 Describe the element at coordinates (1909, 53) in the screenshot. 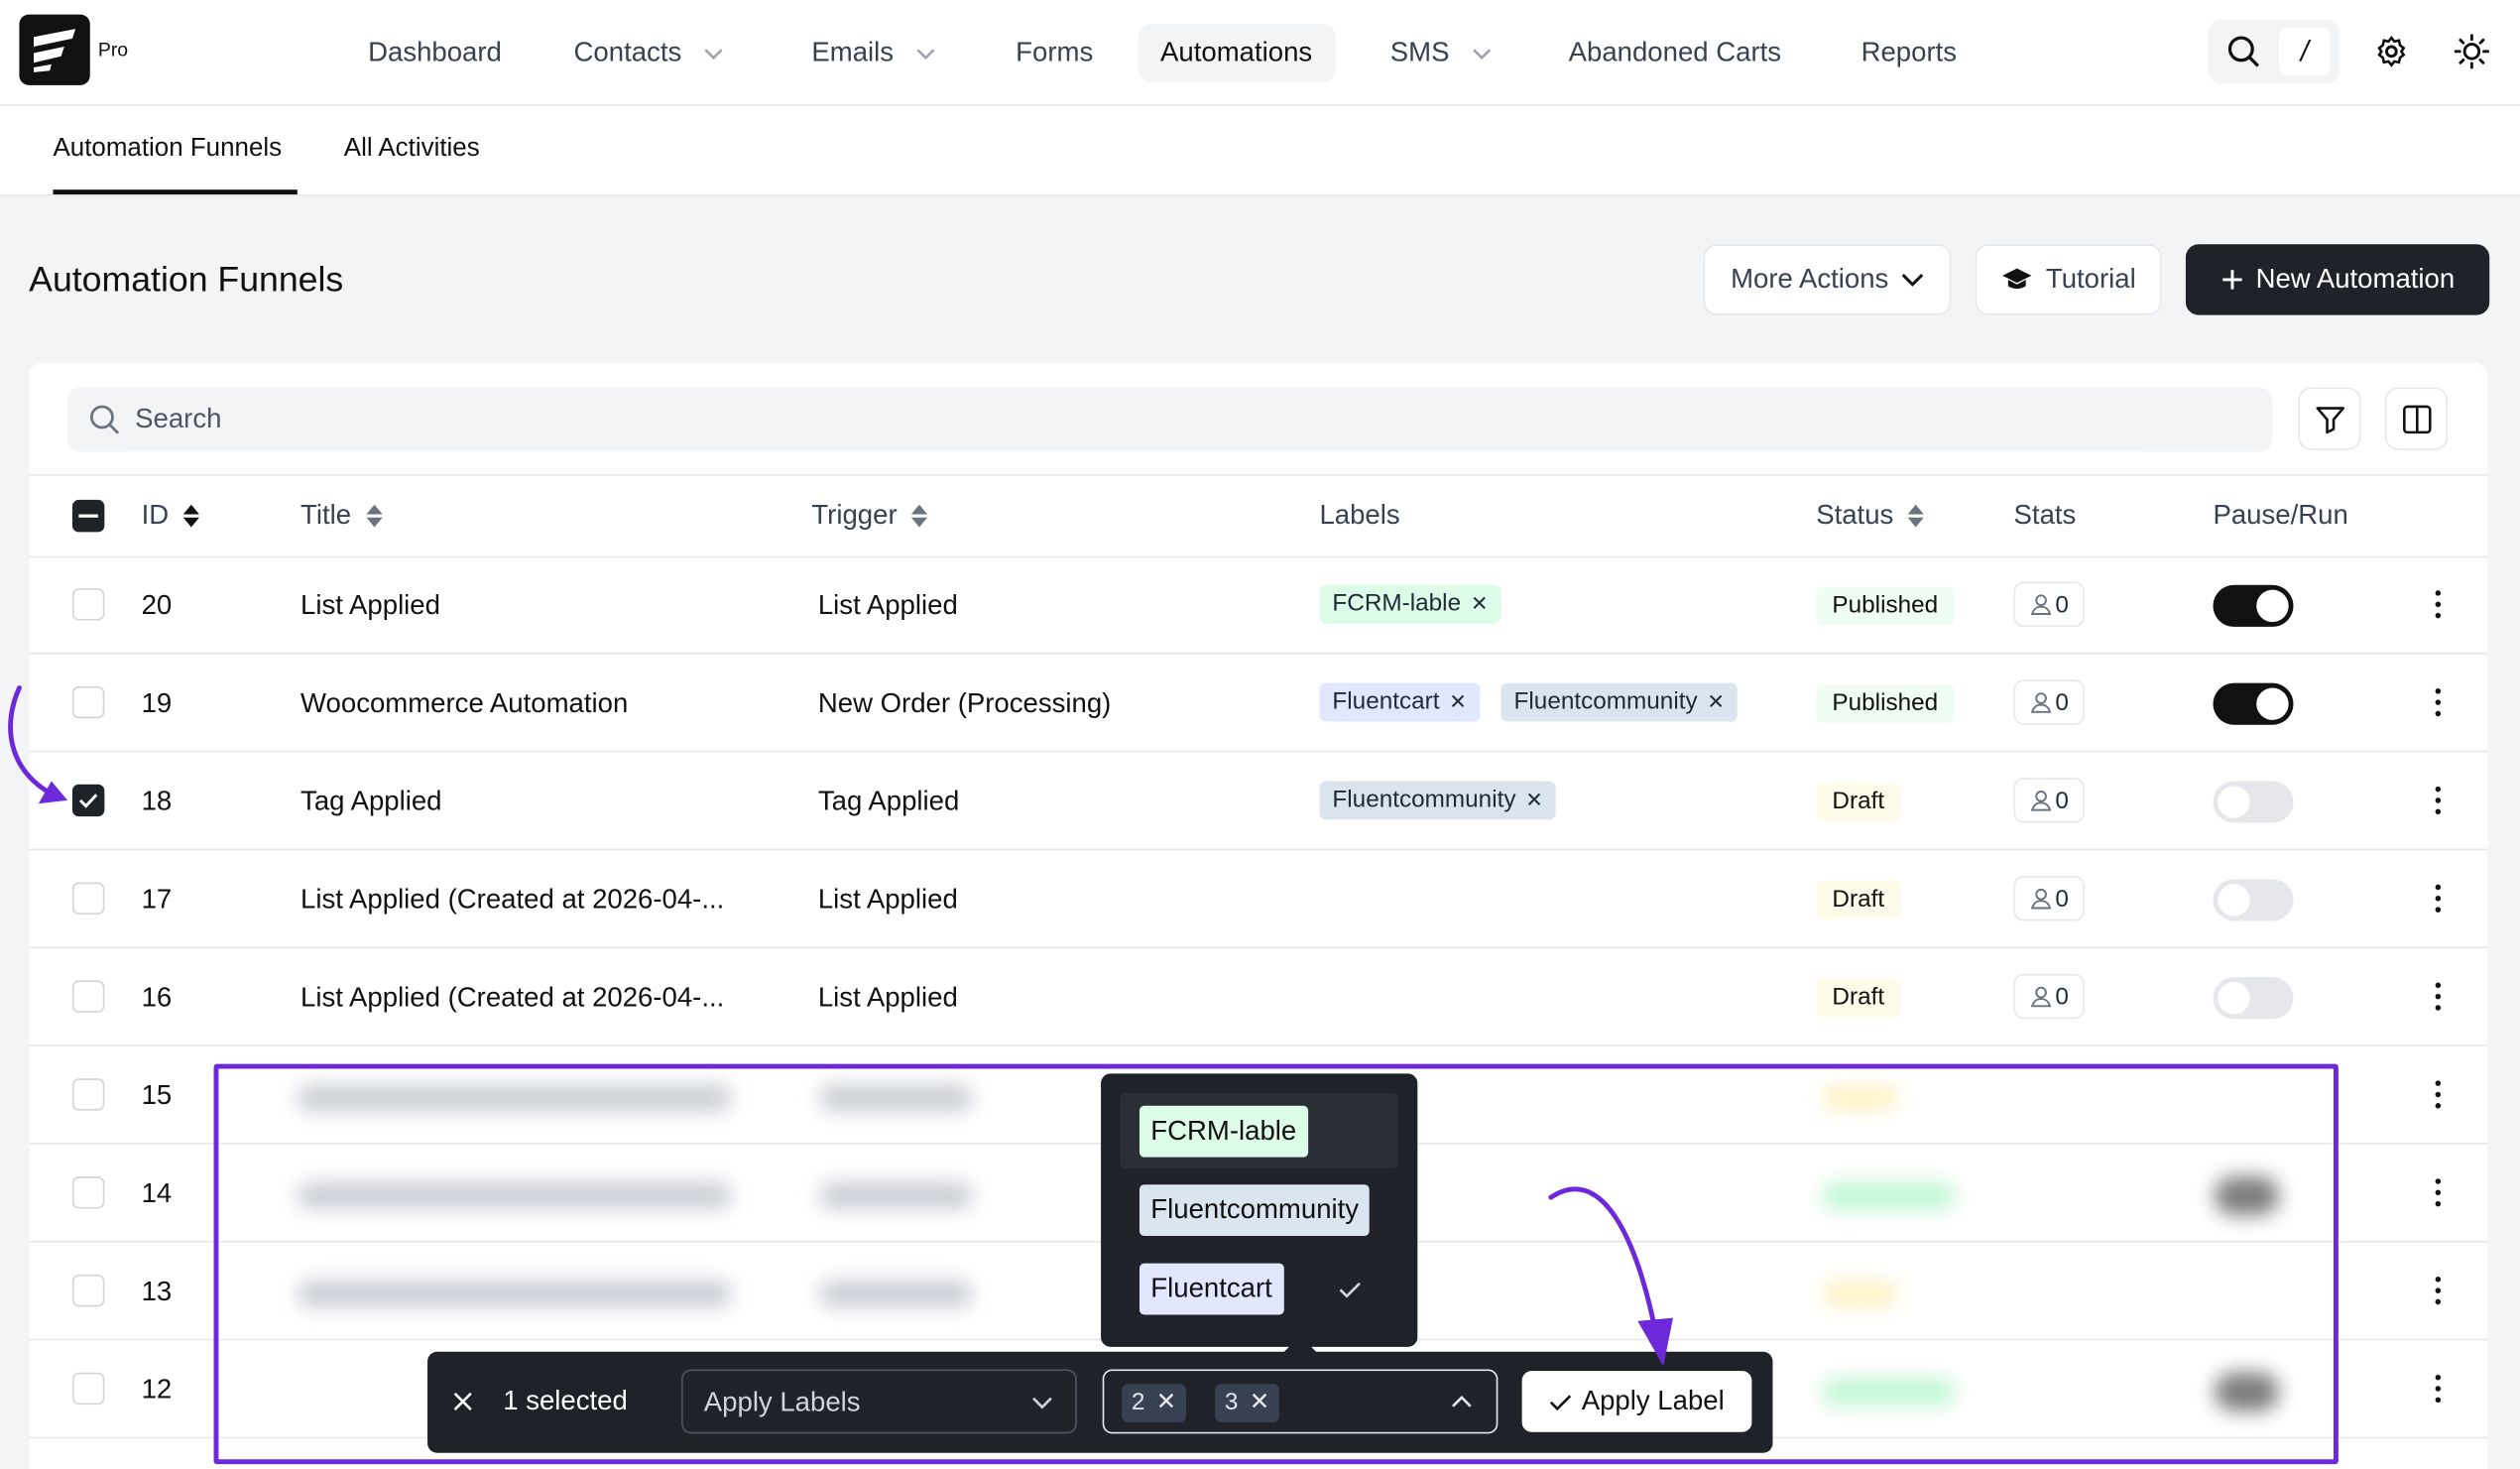

I see `nav-reports: Reports` at that location.